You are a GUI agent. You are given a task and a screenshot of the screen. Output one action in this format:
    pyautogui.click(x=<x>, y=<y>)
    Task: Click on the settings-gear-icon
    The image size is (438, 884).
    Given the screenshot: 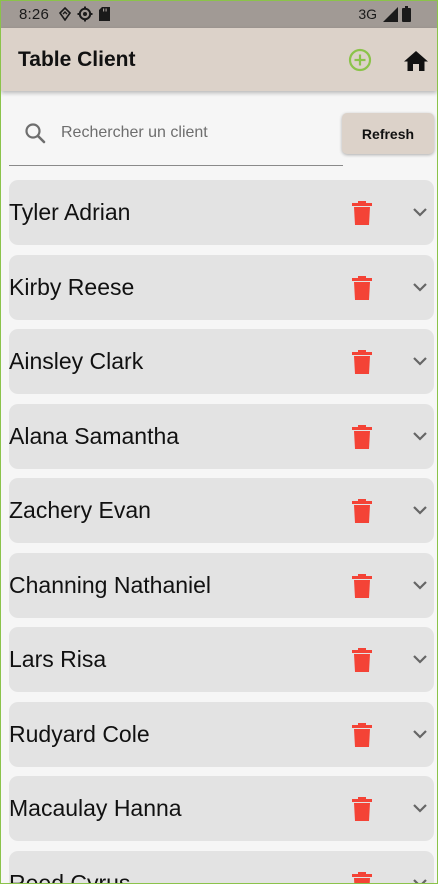 What is the action you would take?
    pyautogui.click(x=85, y=14)
    